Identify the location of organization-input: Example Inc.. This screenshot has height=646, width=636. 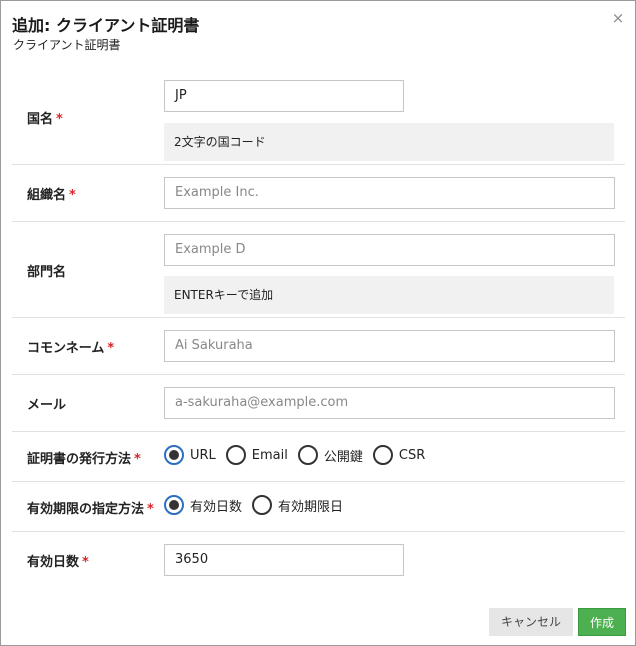
(389, 193).